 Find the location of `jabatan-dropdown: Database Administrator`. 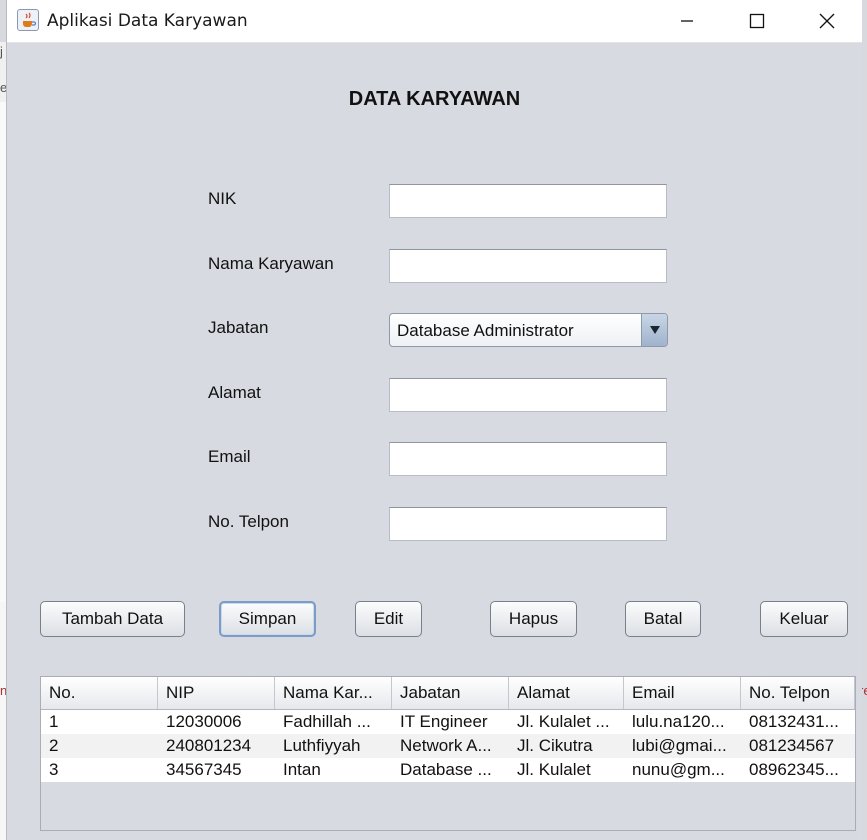

jabatan-dropdown: Database Administrator is located at coordinates (528, 330).